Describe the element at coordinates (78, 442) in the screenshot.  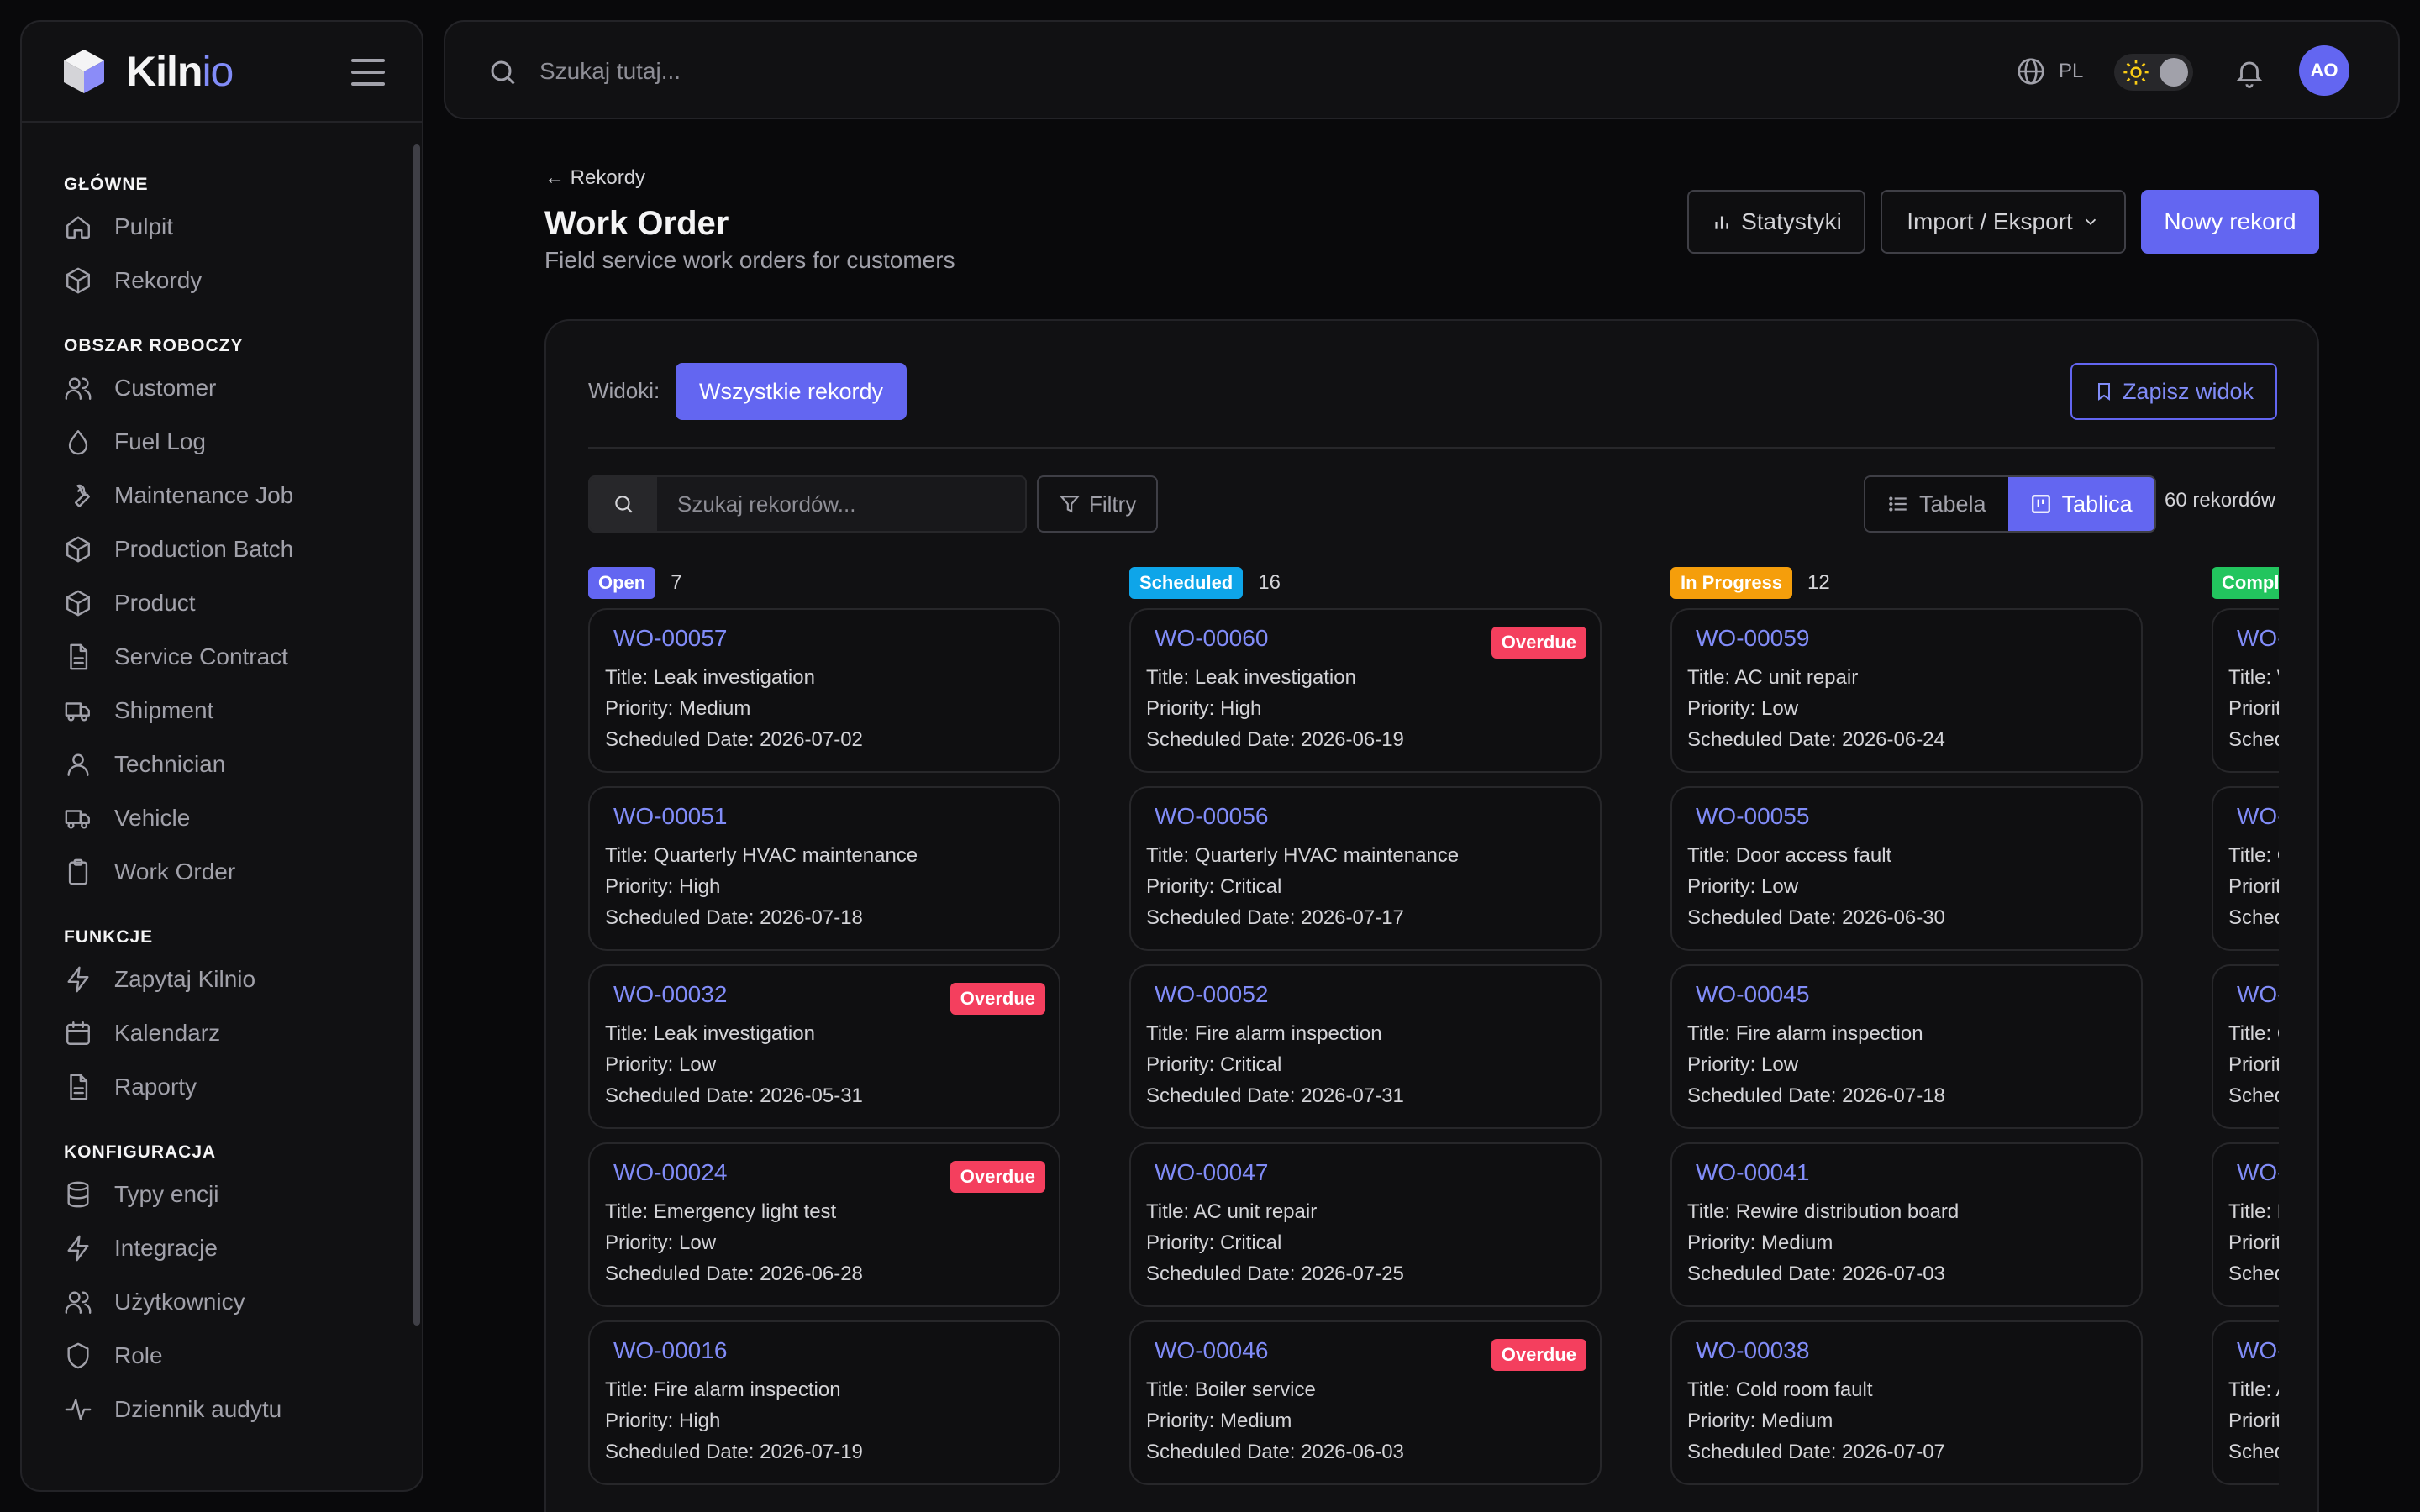
I see `droplet-icon` at that location.